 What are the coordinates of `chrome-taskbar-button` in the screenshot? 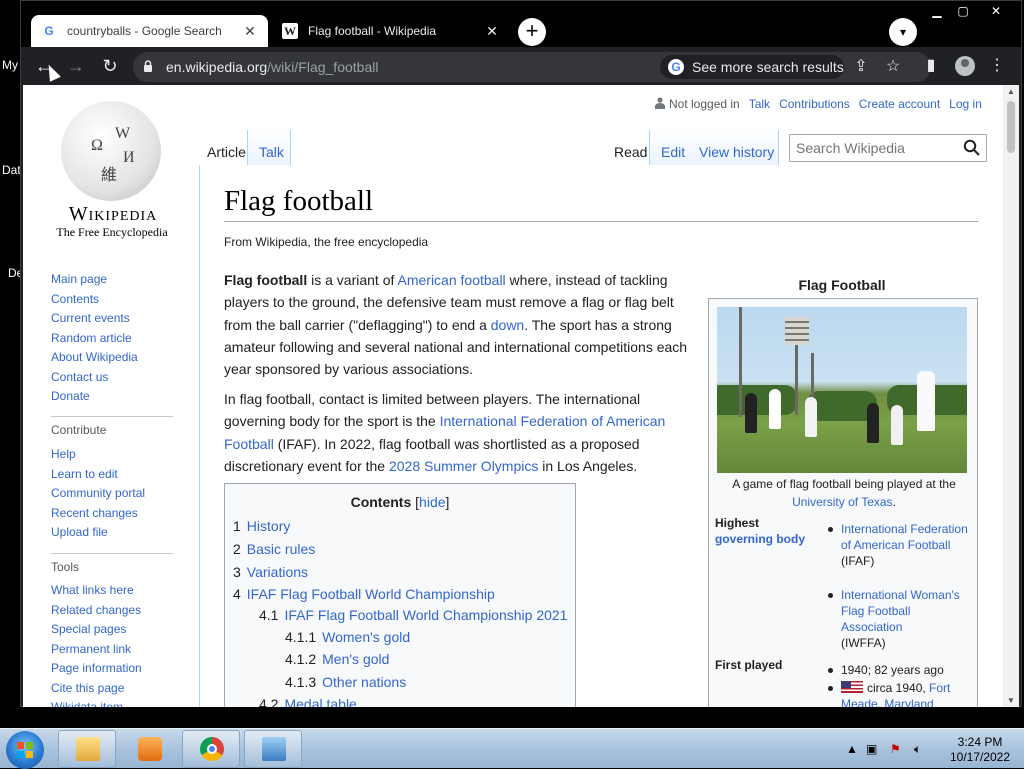 It's located at (211, 749).